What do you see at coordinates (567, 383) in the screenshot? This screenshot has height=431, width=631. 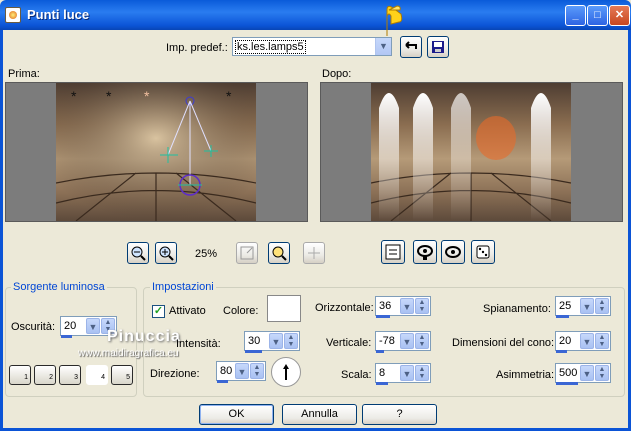 I see `asymmetry-slider` at bounding box center [567, 383].